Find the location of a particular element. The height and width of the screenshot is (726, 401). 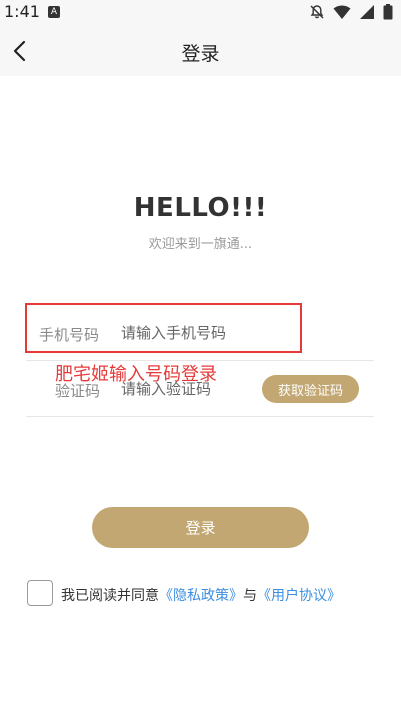

battery-icon is located at coordinates (388, 12).